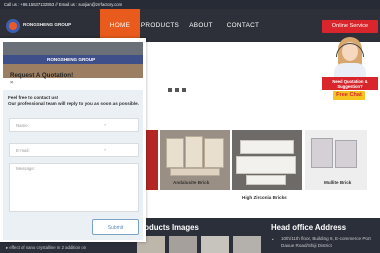 Image resolution: width=380 pixels, height=253 pixels. Describe the element at coordinates (74, 187) in the screenshot. I see `message-field: Message:` at that location.